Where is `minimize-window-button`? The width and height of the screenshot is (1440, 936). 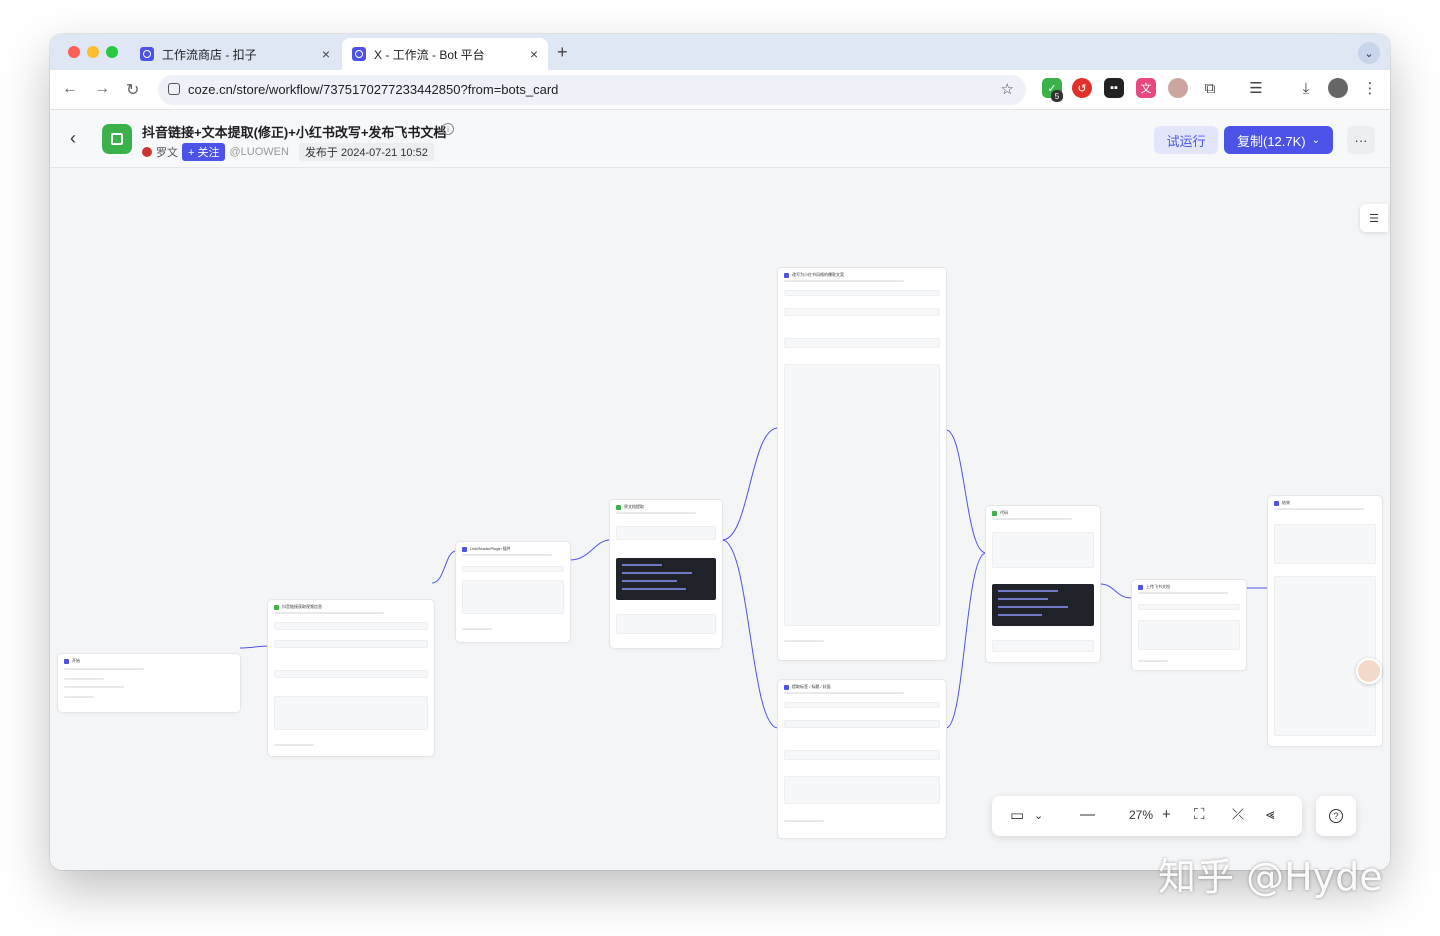
minimize-window-button is located at coordinates (93, 52).